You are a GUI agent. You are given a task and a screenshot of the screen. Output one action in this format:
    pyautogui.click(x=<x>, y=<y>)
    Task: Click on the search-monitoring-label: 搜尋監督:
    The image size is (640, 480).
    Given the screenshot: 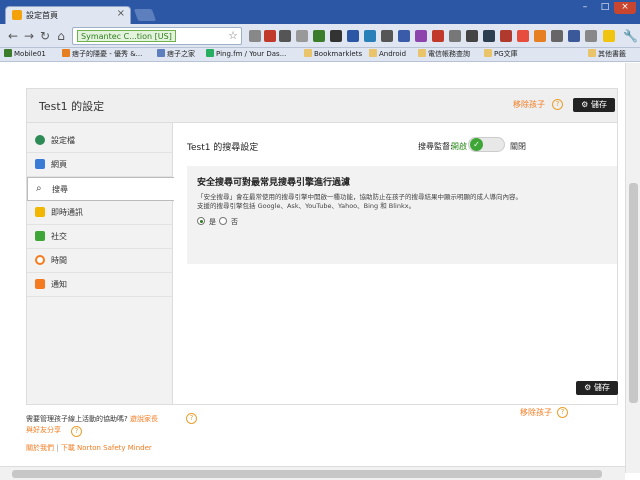 What is the action you would take?
    pyautogui.click(x=435, y=146)
    